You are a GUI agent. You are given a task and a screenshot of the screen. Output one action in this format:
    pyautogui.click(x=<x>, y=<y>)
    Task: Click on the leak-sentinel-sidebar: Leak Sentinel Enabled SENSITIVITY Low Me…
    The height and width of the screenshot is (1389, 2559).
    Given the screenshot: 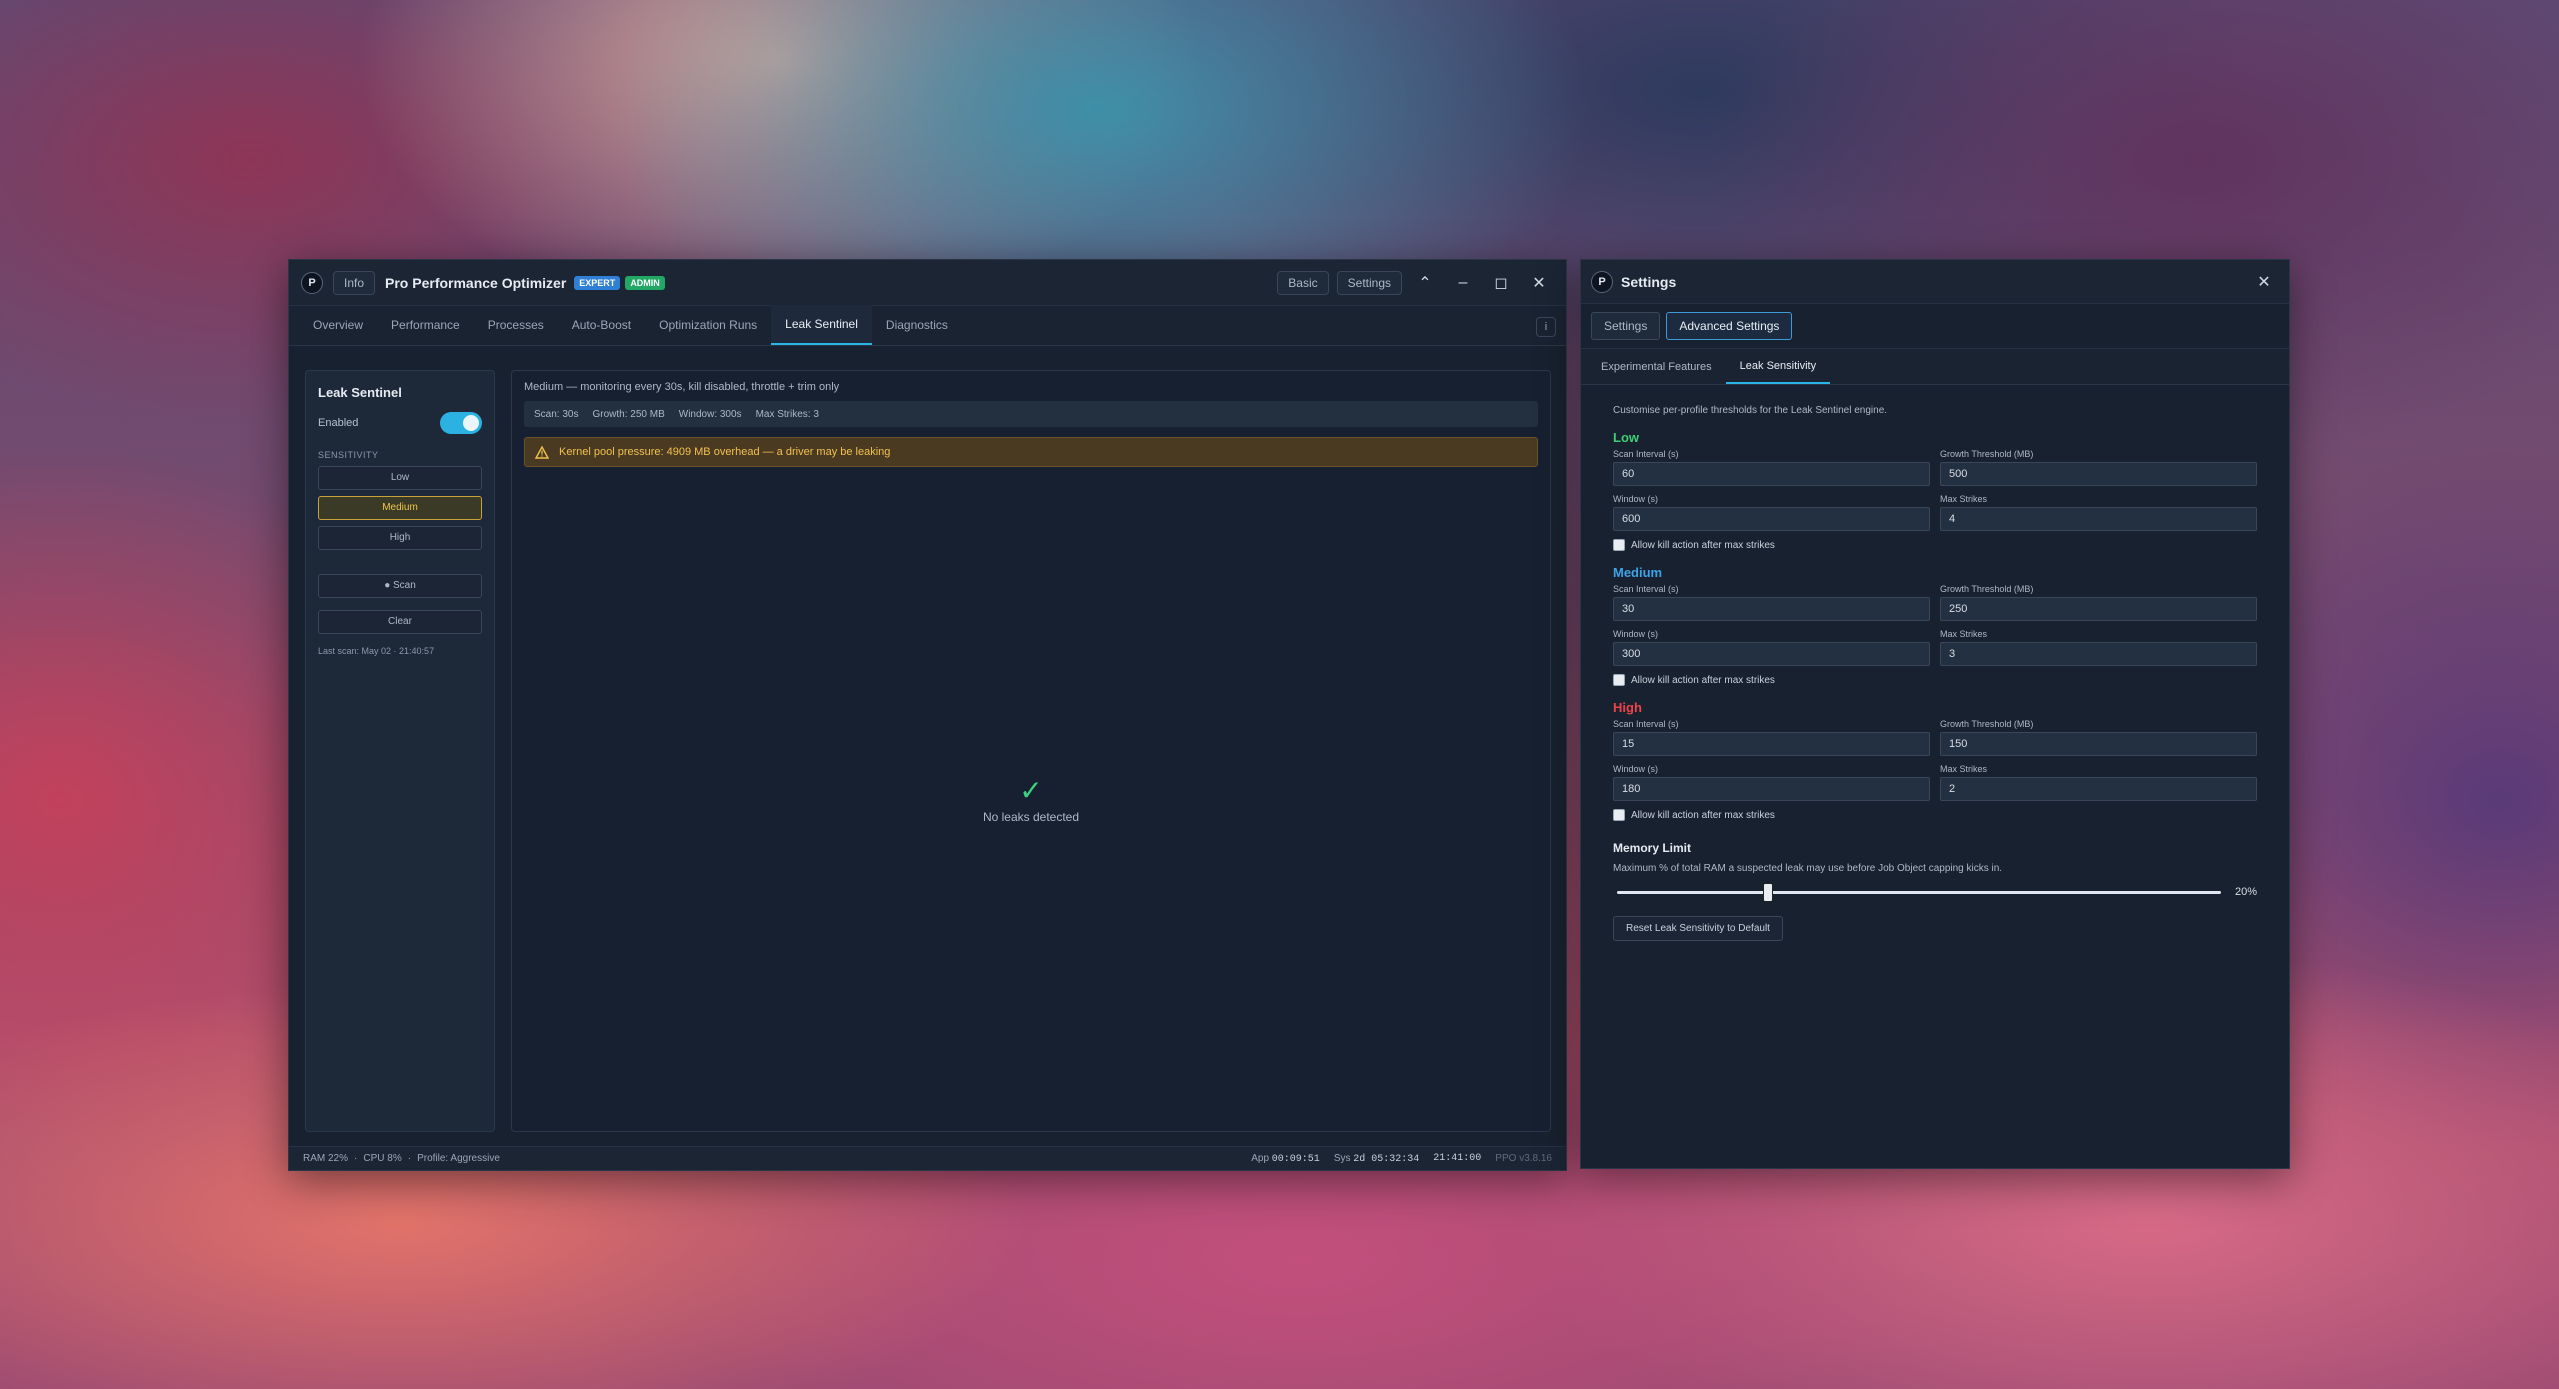 What is the action you would take?
    pyautogui.click(x=400, y=751)
    